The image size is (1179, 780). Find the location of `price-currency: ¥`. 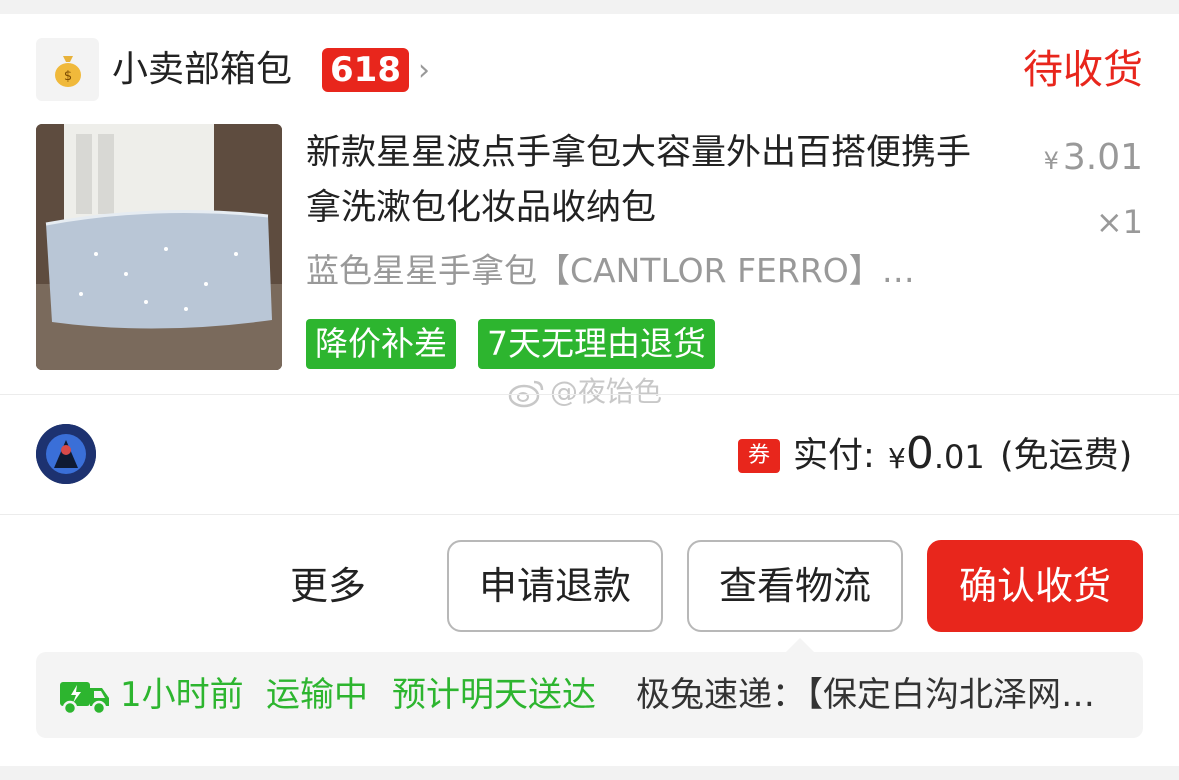

price-currency: ¥ is located at coordinates (1051, 161).